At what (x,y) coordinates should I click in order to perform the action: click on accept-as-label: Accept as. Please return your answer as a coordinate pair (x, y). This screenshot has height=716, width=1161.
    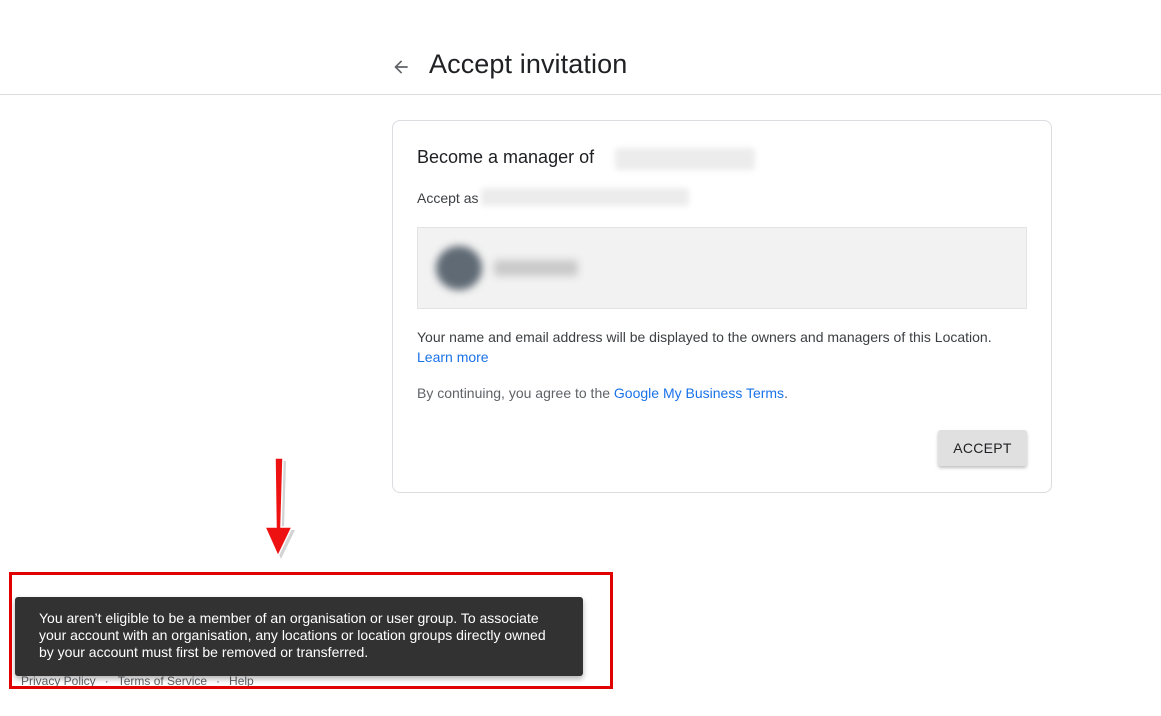
    Looking at the image, I should click on (448, 198).